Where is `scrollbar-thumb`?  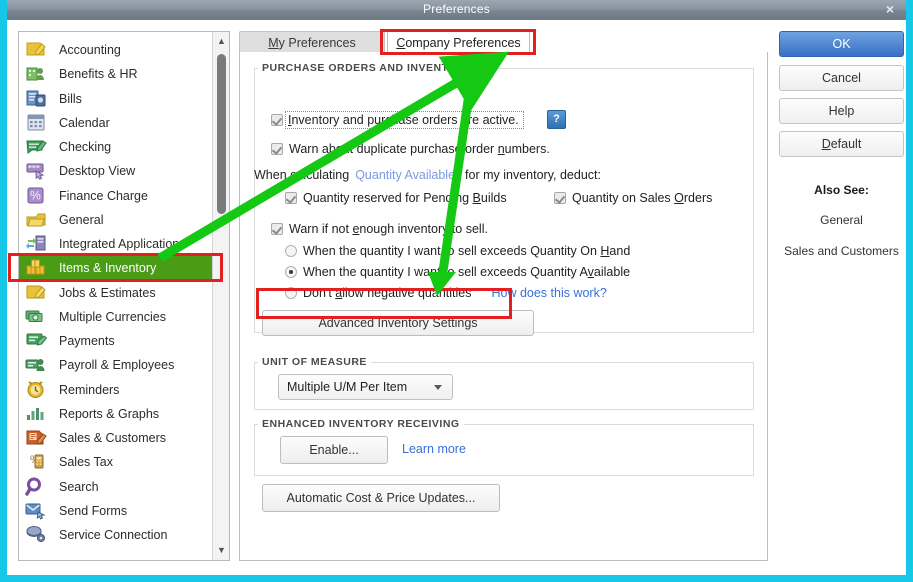 scrollbar-thumb is located at coordinates (221, 134).